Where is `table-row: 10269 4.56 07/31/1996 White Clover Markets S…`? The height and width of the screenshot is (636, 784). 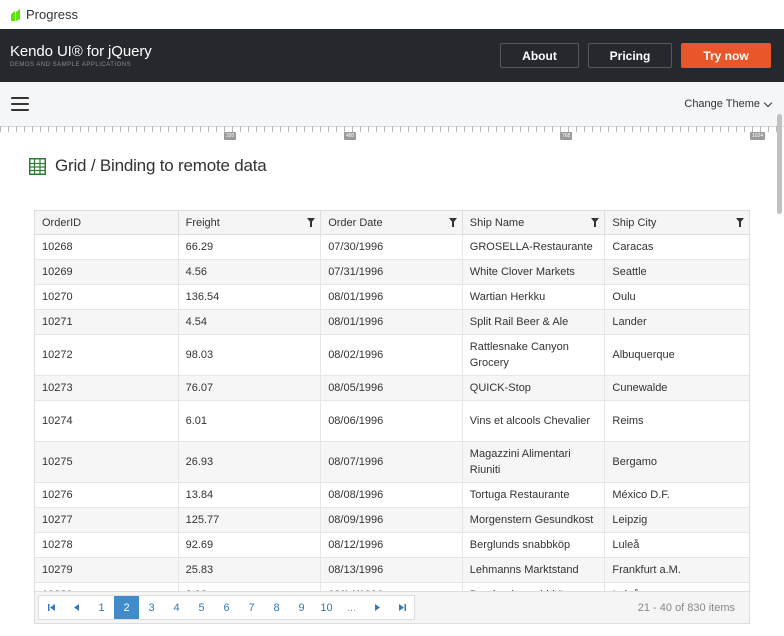 table-row: 10269 4.56 07/31/1996 White Clover Markets S… is located at coordinates (392, 272).